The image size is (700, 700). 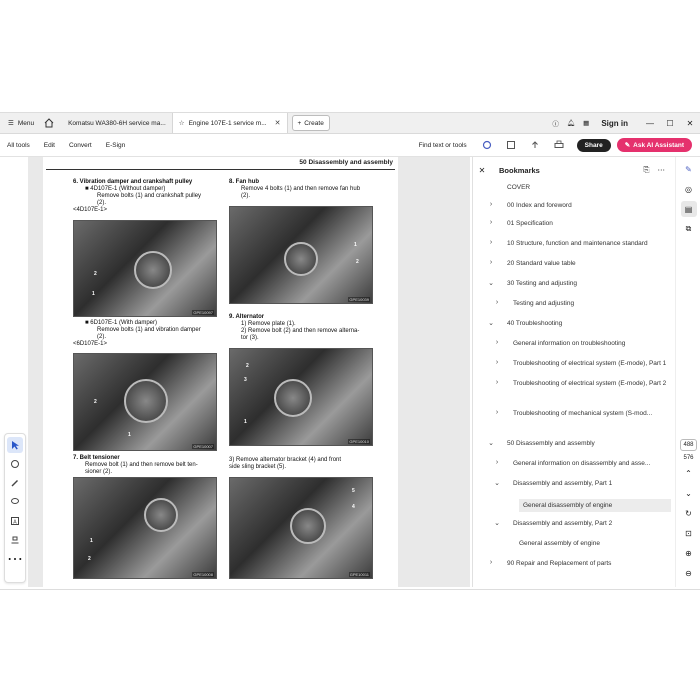 I want to click on text-box-icon: A, so click(x=15, y=521).